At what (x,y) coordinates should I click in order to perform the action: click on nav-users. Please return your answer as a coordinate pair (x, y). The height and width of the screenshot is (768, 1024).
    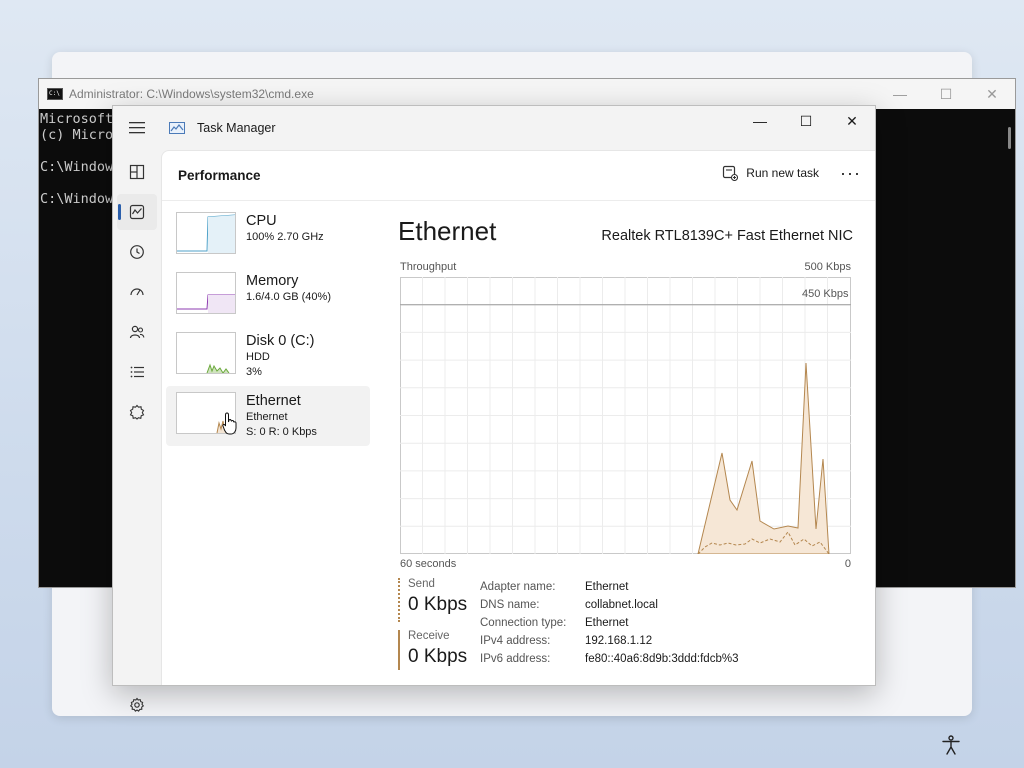
    Looking at the image, I should click on (137, 332).